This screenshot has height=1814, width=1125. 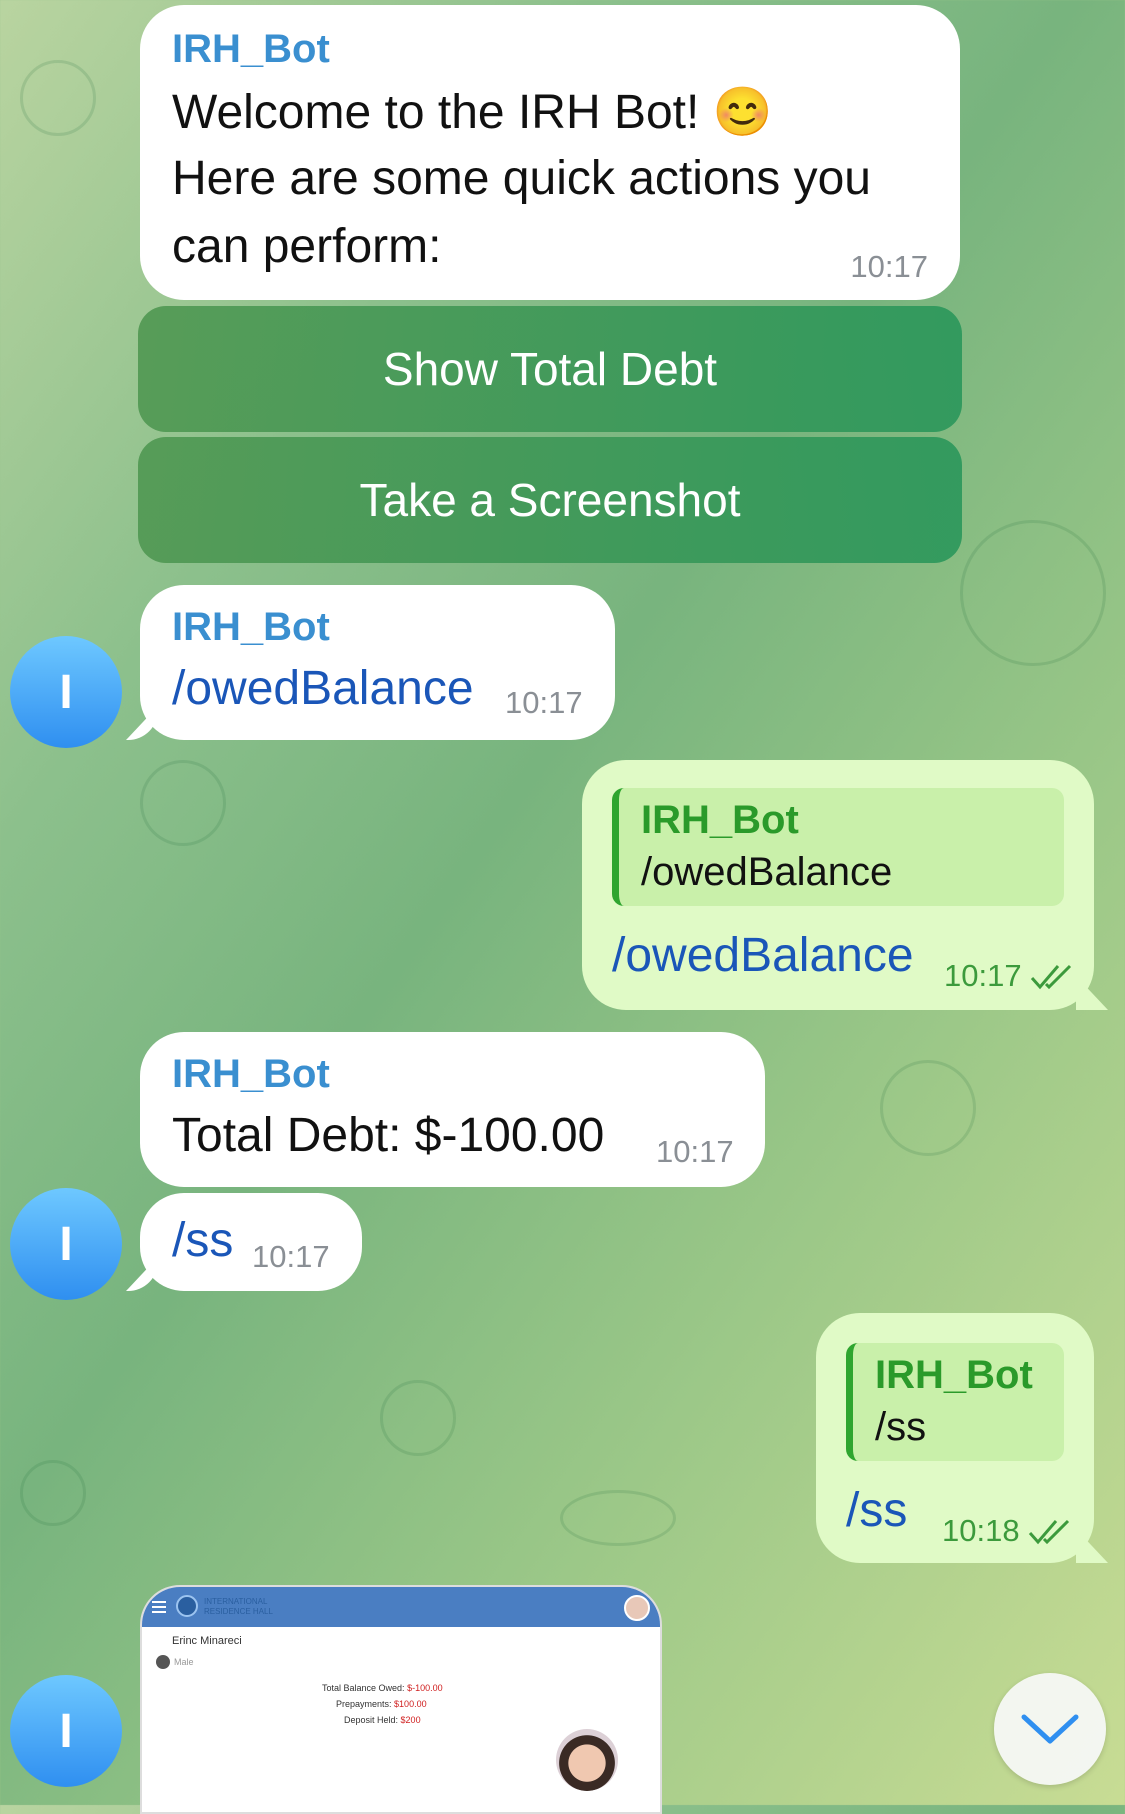 I want to click on owed-balance-outgoing-message: IRH_Bot /owedBalance /owedBalance 10:17, so click(x=838, y=885).